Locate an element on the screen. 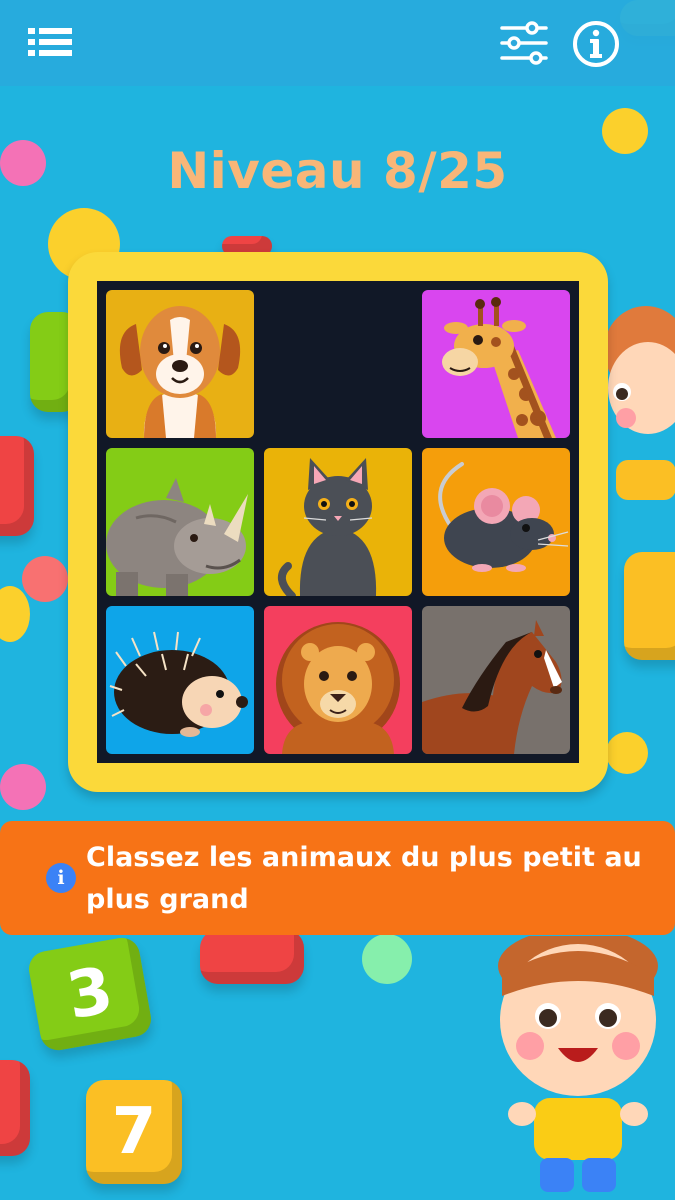 The height and width of the screenshot is (1200, 675). tile-dog is located at coordinates (180, 364).